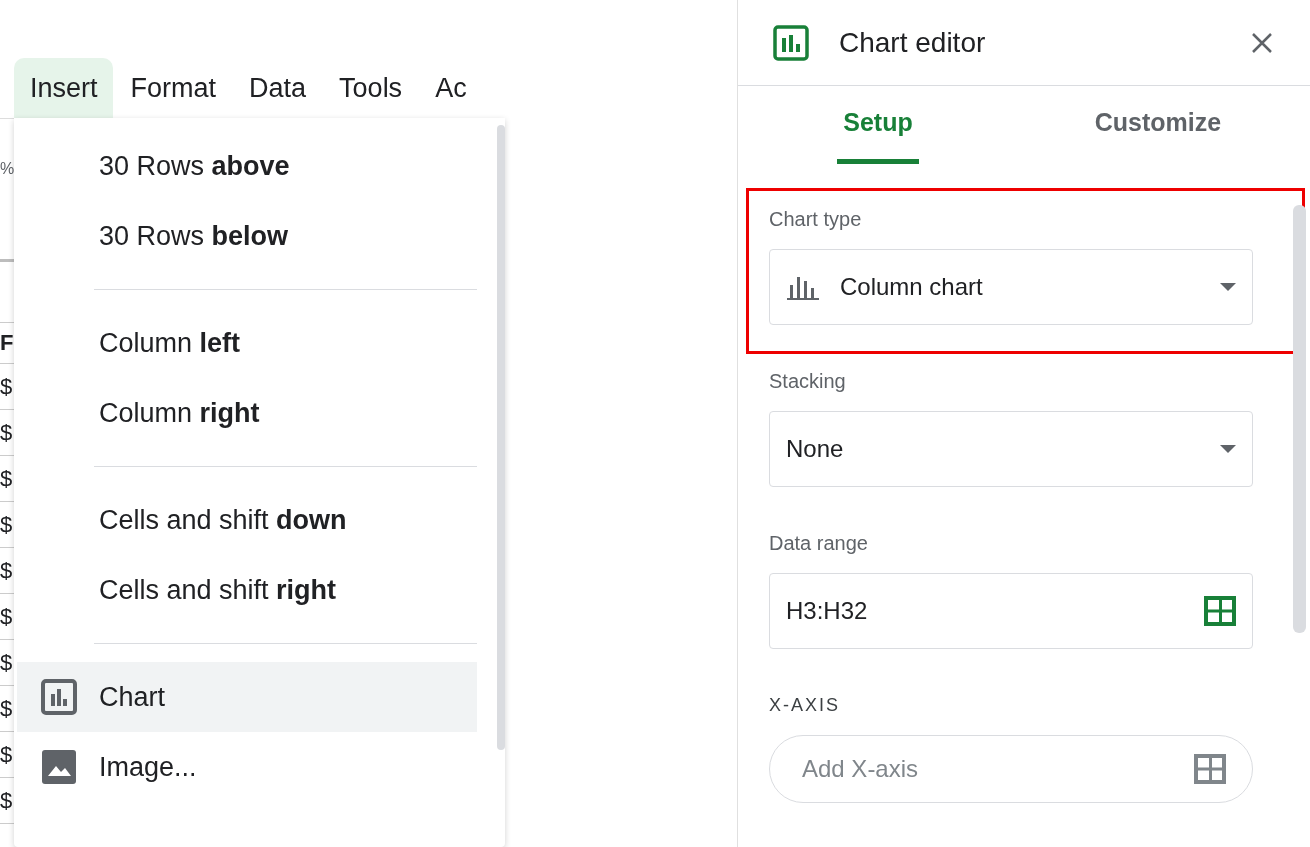  Describe the element at coordinates (1011, 611) in the screenshot. I see `input-field: H3:H32` at that location.